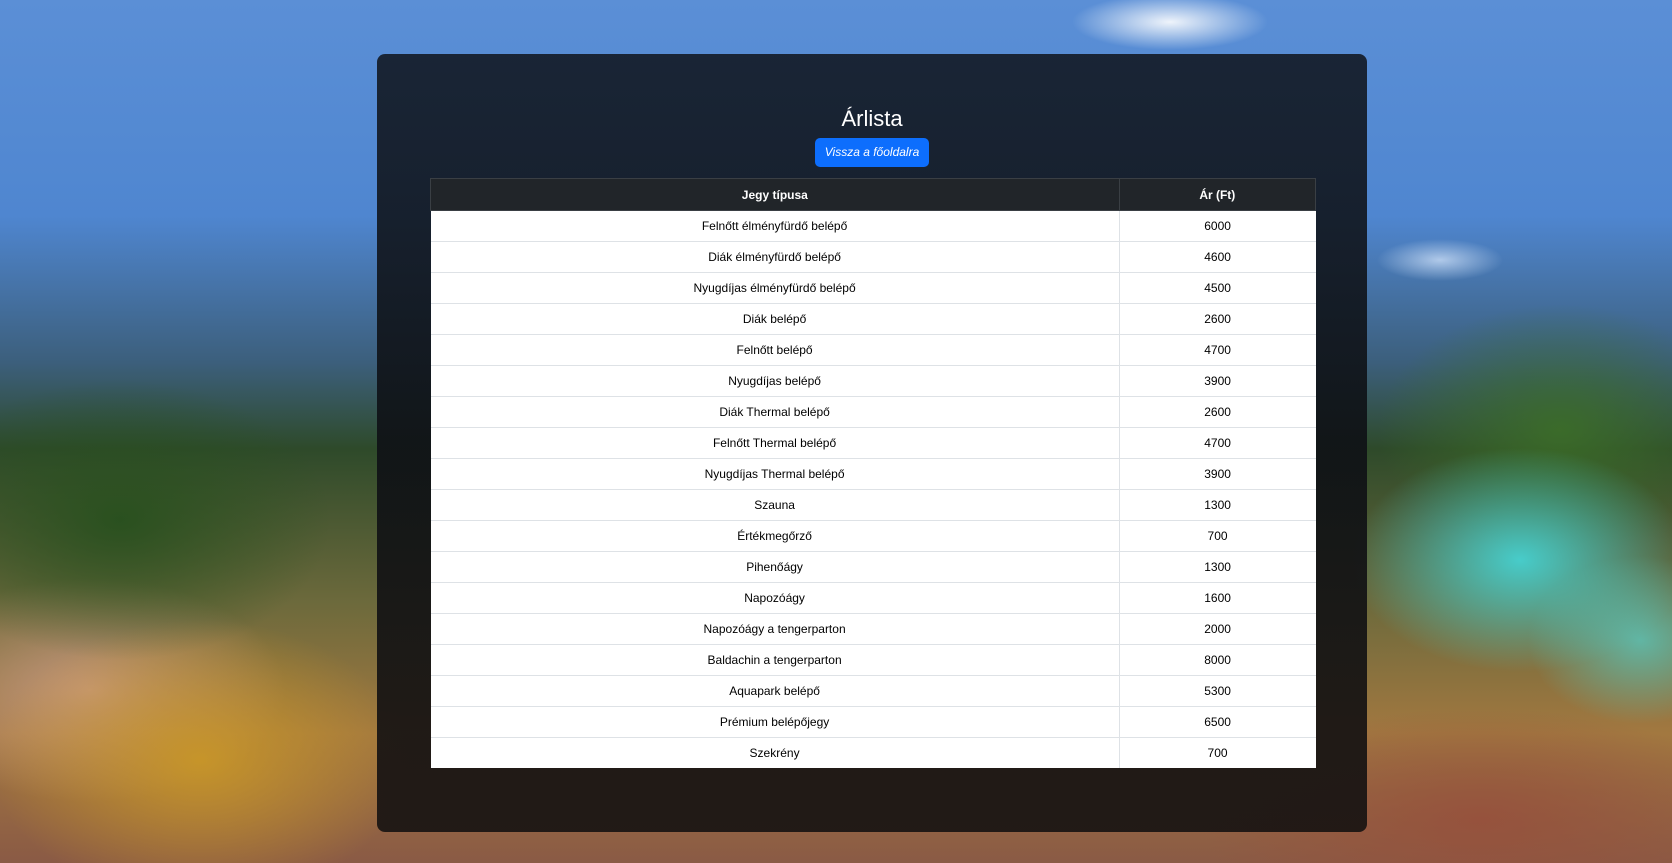  What do you see at coordinates (775, 567) in the screenshot?
I see `ticket-type-cell: Pihenőágy` at bounding box center [775, 567].